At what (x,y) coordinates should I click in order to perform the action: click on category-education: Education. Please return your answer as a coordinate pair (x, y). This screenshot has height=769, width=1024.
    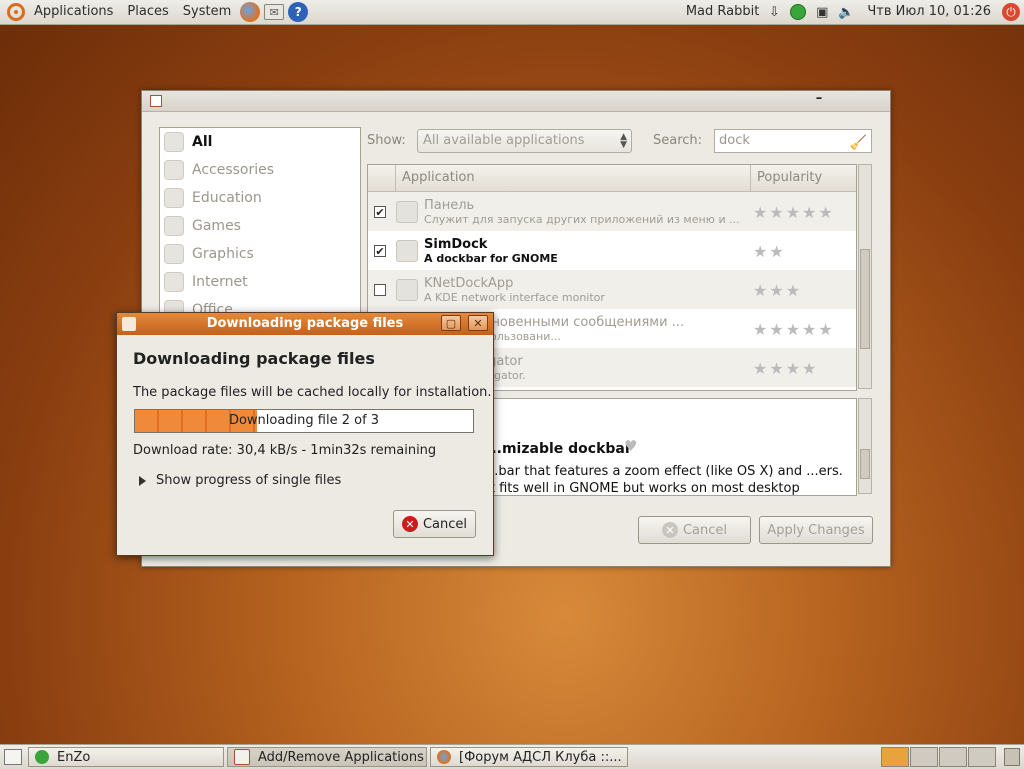
    Looking at the image, I should click on (260, 198).